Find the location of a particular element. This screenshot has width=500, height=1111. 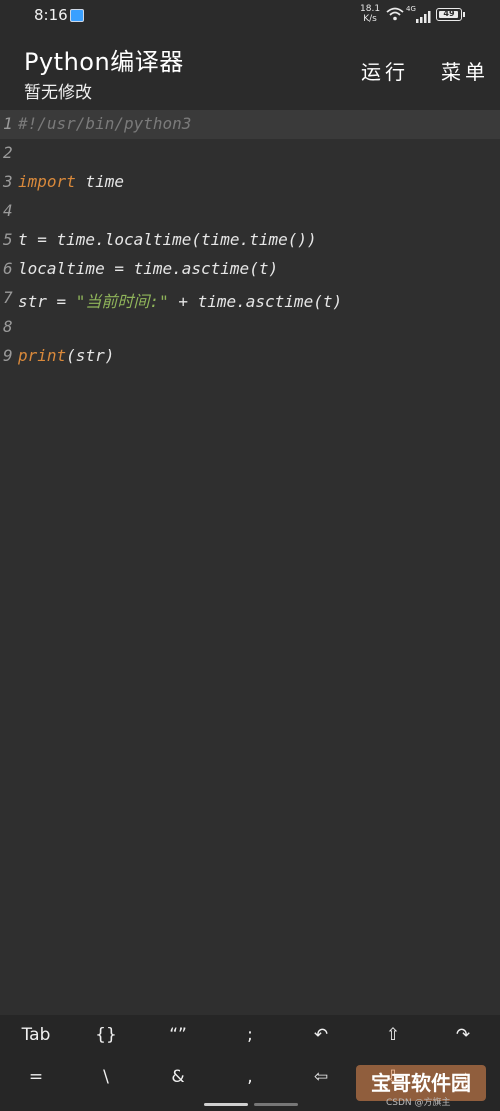

app-bar: Python编译器 暂无修改 运行 菜单 is located at coordinates (250, 72).